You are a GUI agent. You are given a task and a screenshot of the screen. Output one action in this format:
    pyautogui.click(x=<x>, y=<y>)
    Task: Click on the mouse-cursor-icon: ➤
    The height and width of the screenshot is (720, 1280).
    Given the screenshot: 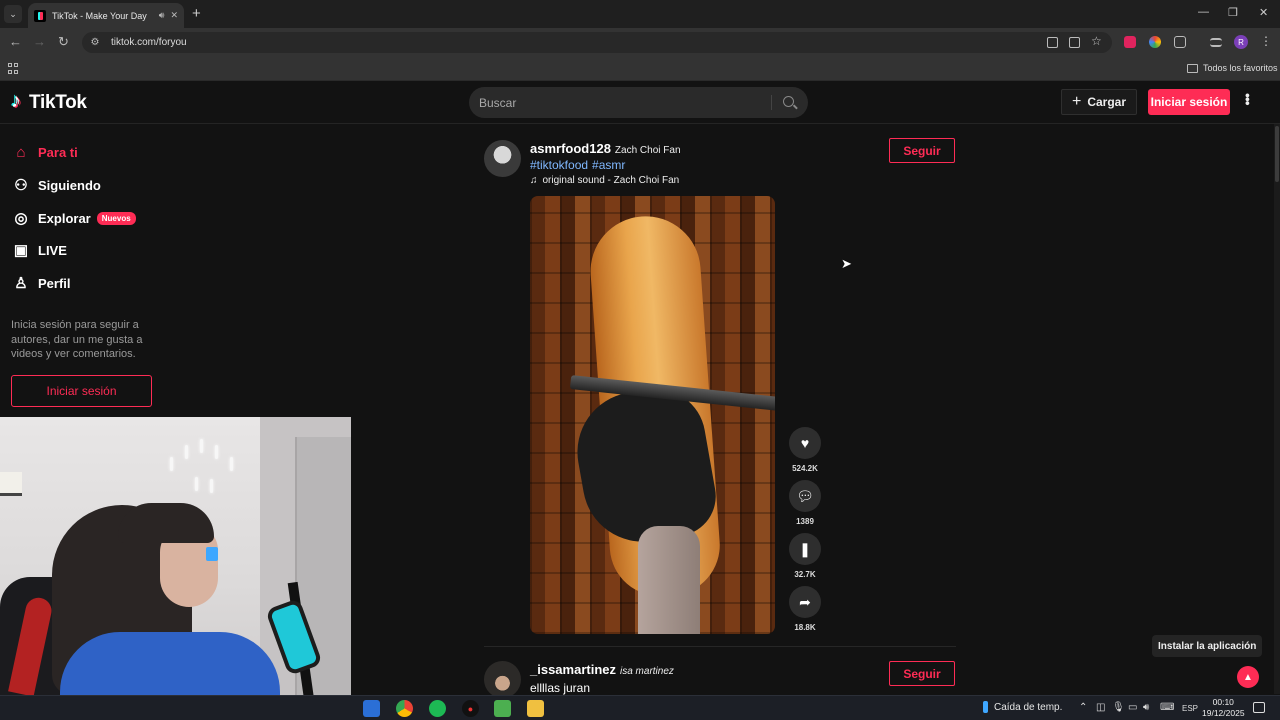 What is the action you would take?
    pyautogui.click(x=846, y=263)
    